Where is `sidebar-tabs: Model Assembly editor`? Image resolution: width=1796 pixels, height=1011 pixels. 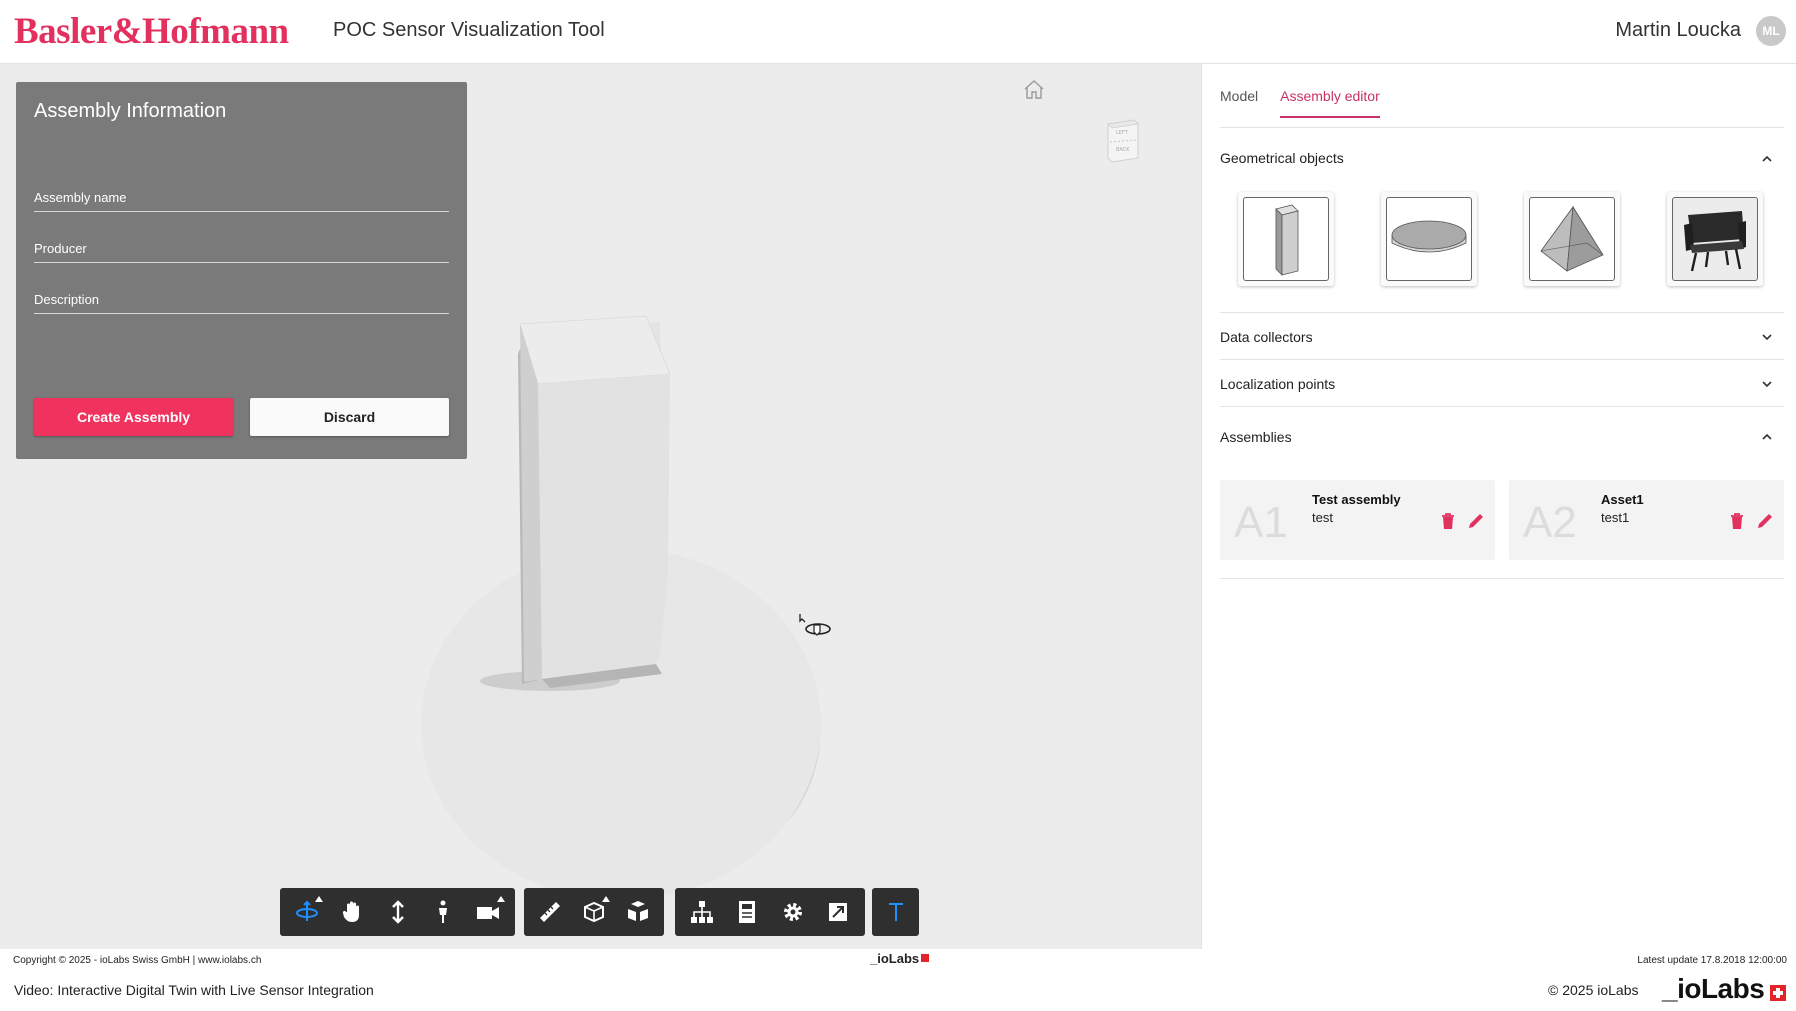
sidebar-tabs: Model Assembly editor is located at coordinates (1300, 103).